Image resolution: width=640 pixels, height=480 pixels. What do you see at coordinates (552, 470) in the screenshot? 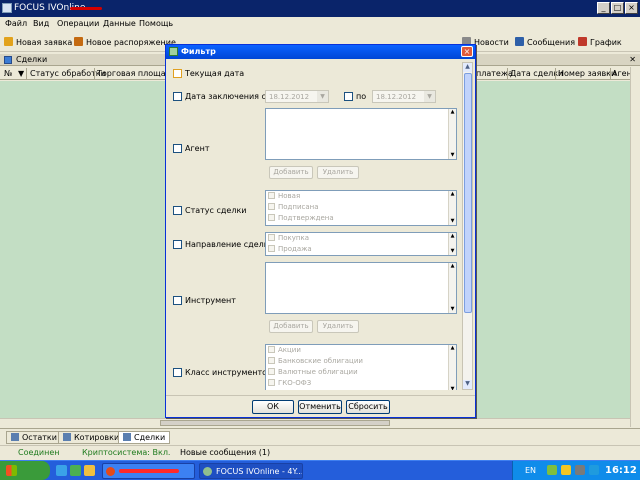
I see `tray-app-icon` at bounding box center [552, 470].